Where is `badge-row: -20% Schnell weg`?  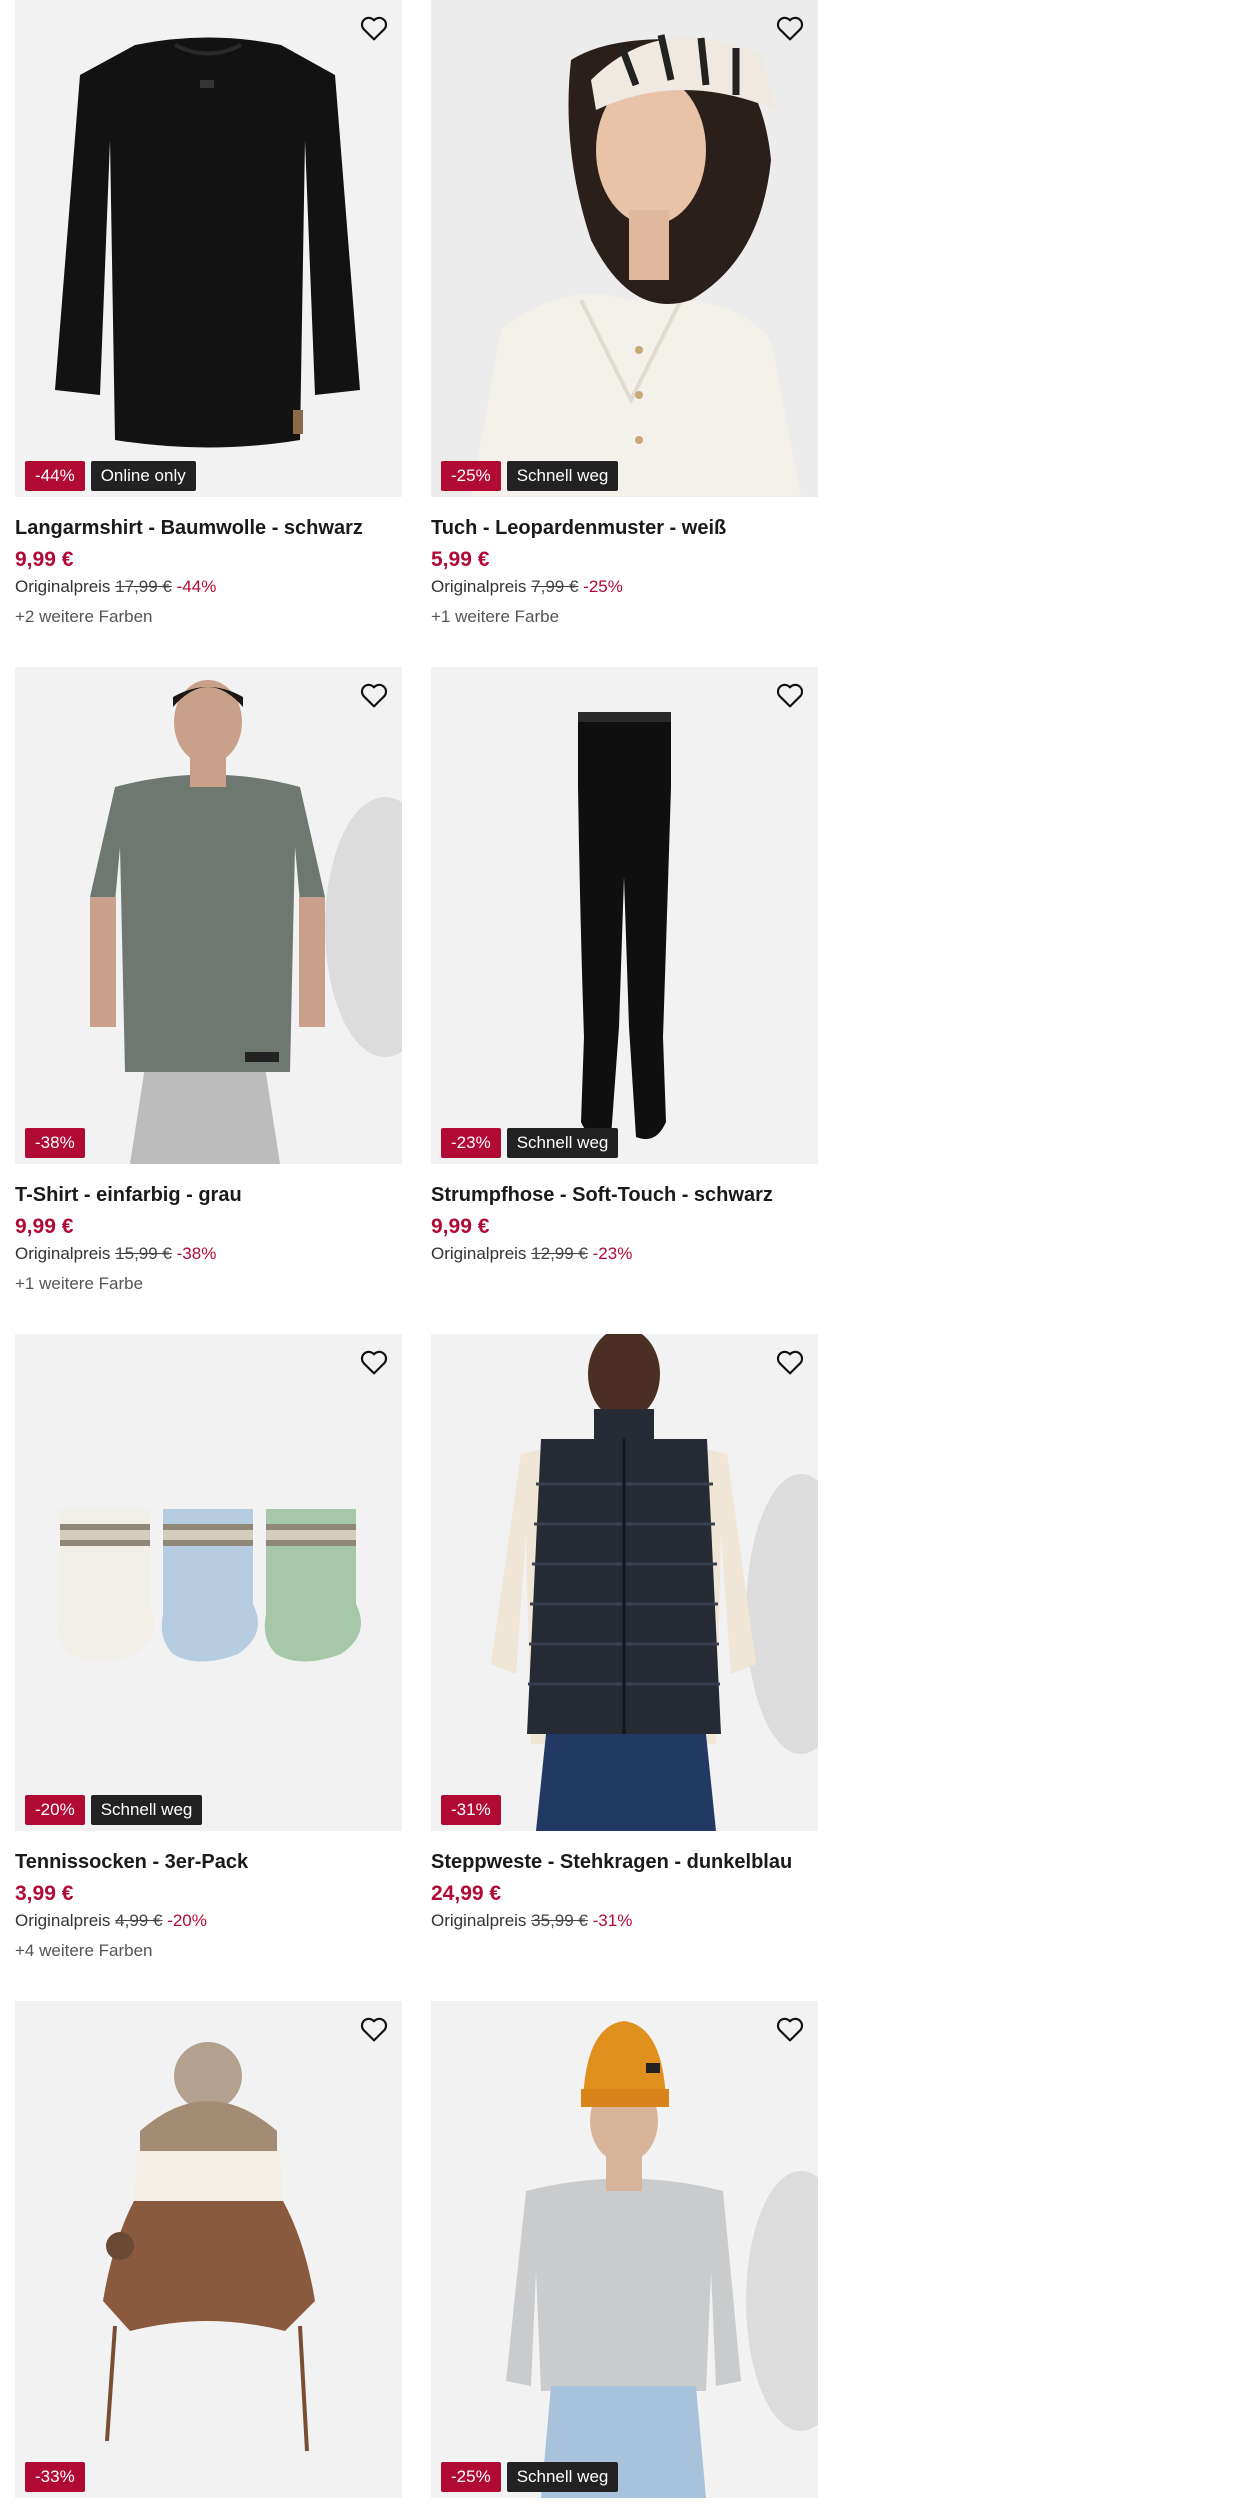 badge-row: -20% Schnell weg is located at coordinates (114, 1810).